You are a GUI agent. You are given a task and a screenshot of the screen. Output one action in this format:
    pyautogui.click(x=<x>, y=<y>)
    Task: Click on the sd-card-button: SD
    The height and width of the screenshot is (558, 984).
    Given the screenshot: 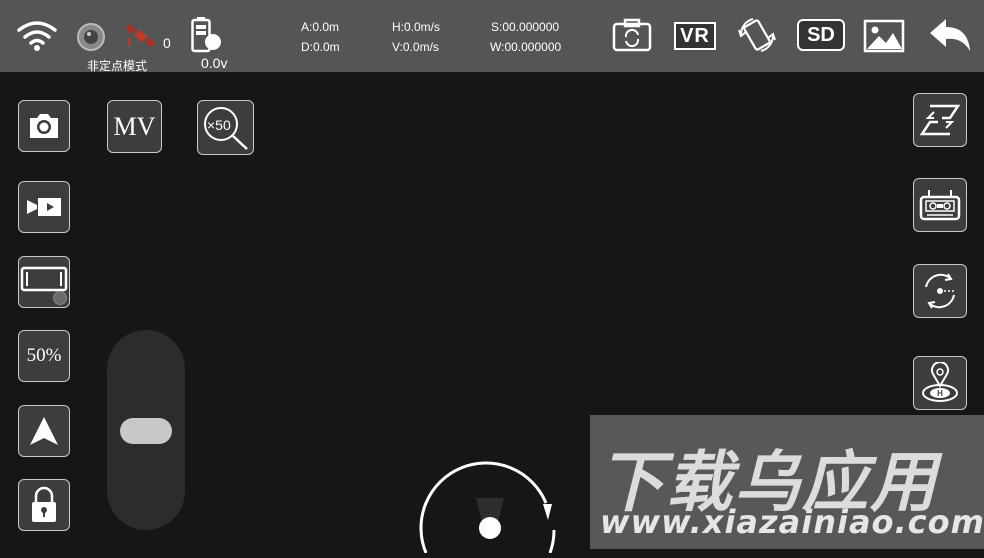 What is the action you would take?
    pyautogui.click(x=821, y=35)
    